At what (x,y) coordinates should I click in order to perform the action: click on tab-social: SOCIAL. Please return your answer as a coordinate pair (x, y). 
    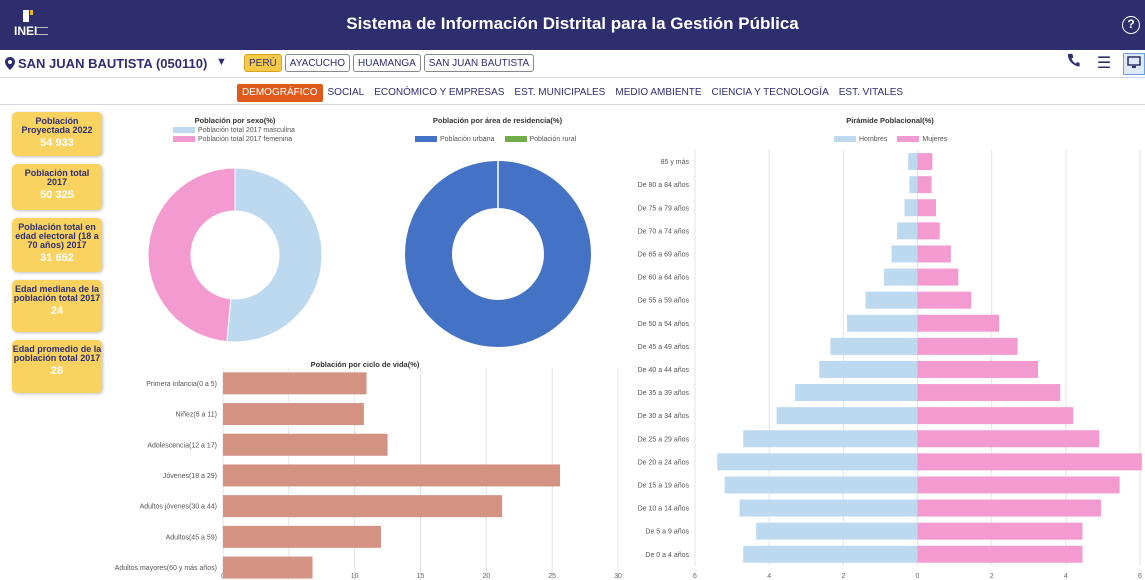
    Looking at the image, I should click on (346, 93).